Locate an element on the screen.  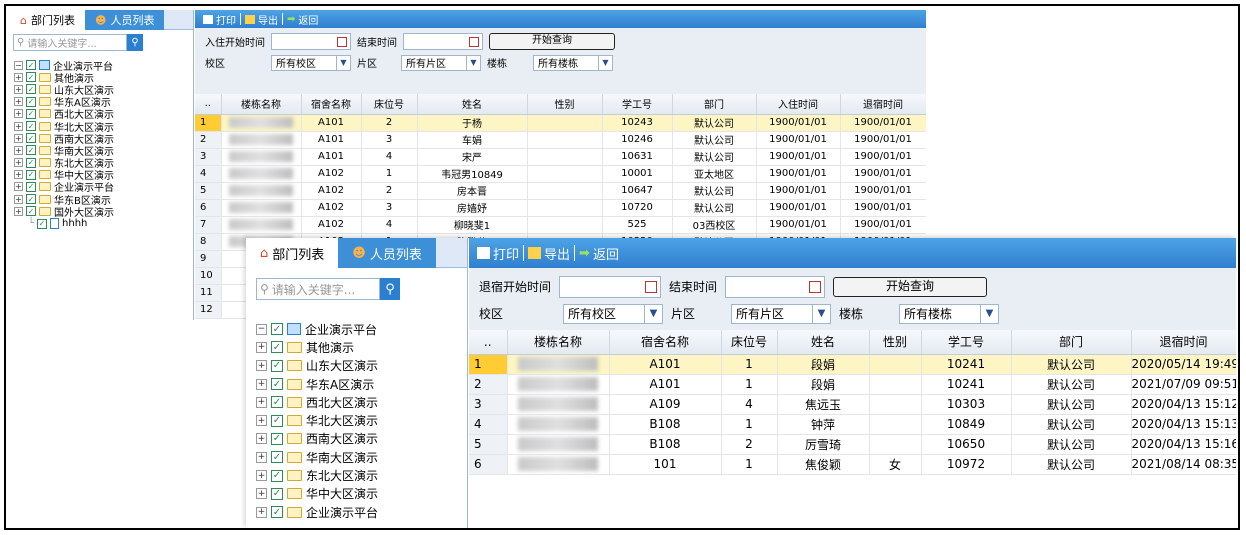
tree-node: + ✓ 华东A区演示 is located at coordinates (361, 384).